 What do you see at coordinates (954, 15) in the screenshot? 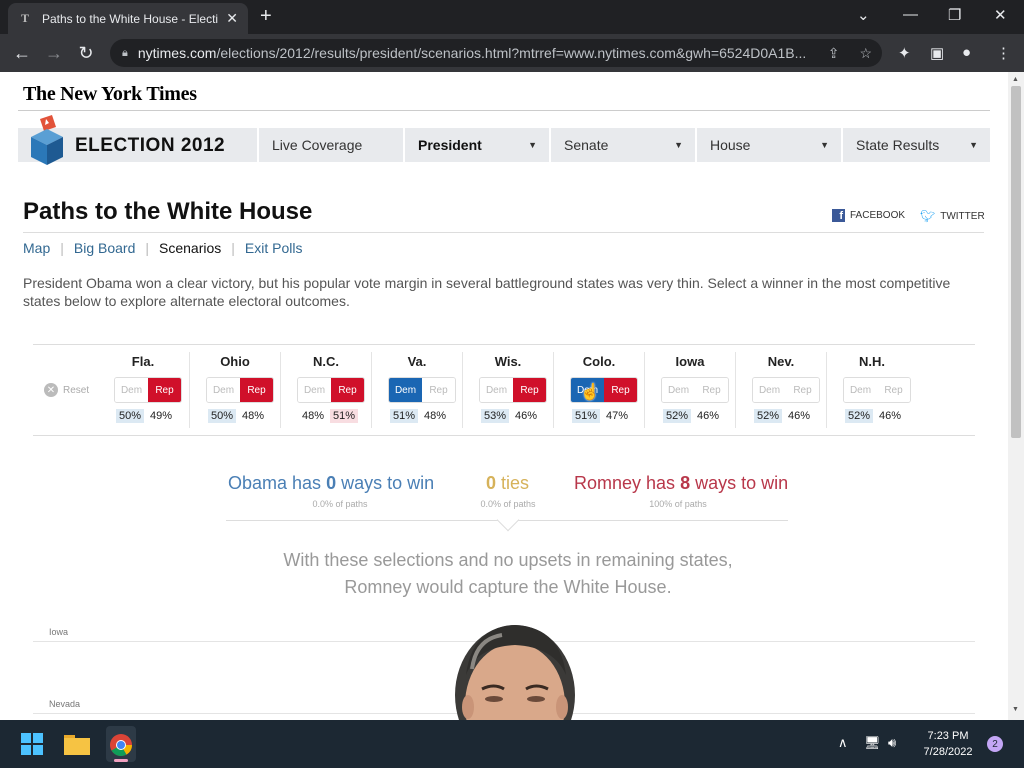
I see `restore-icon: ❐` at bounding box center [954, 15].